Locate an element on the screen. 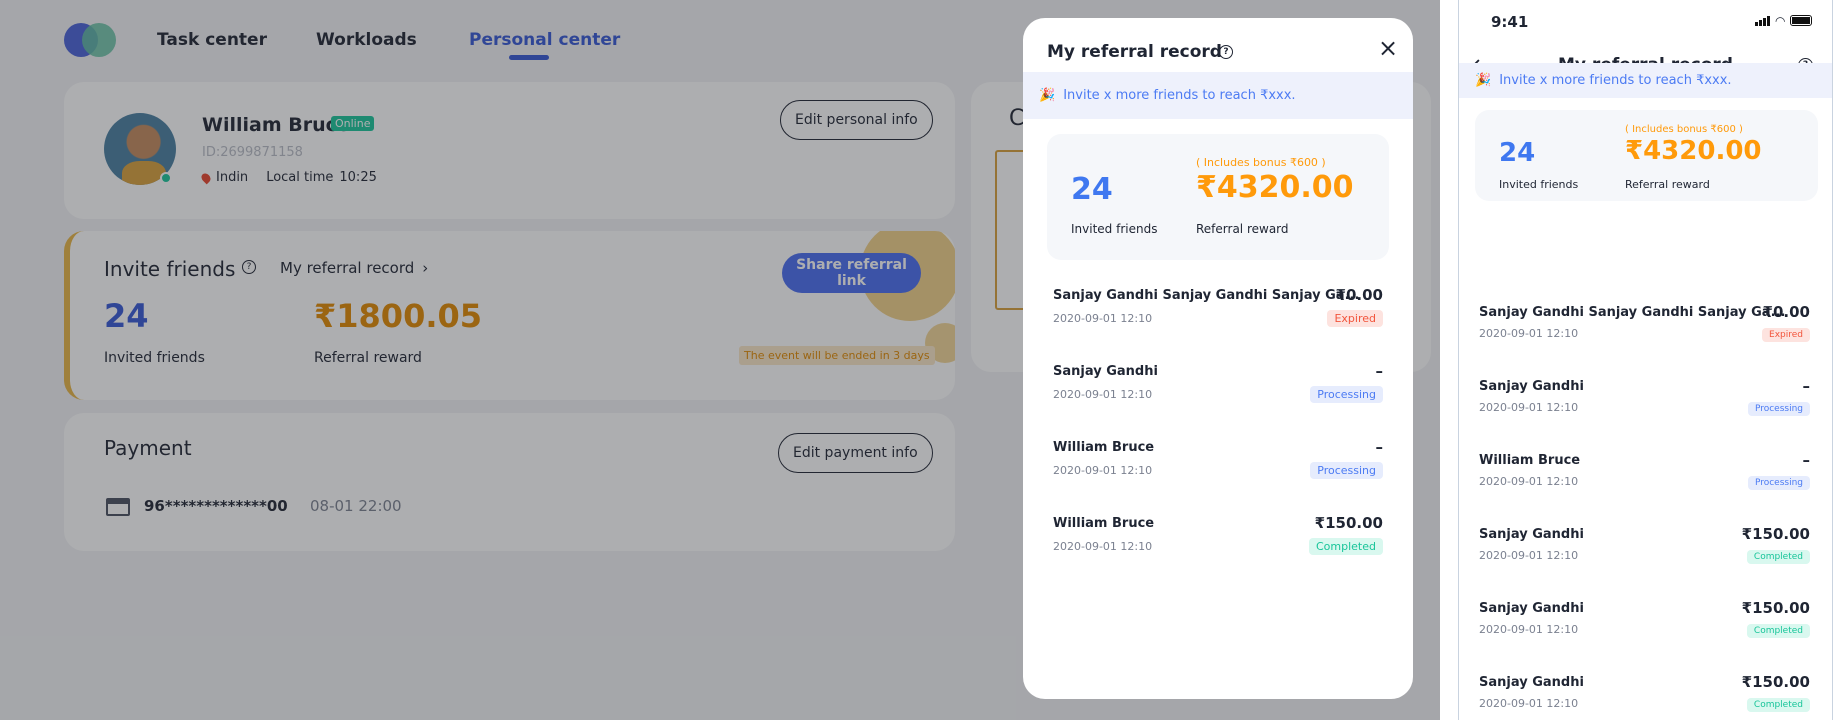  close-icon: × is located at coordinates (1388, 48).